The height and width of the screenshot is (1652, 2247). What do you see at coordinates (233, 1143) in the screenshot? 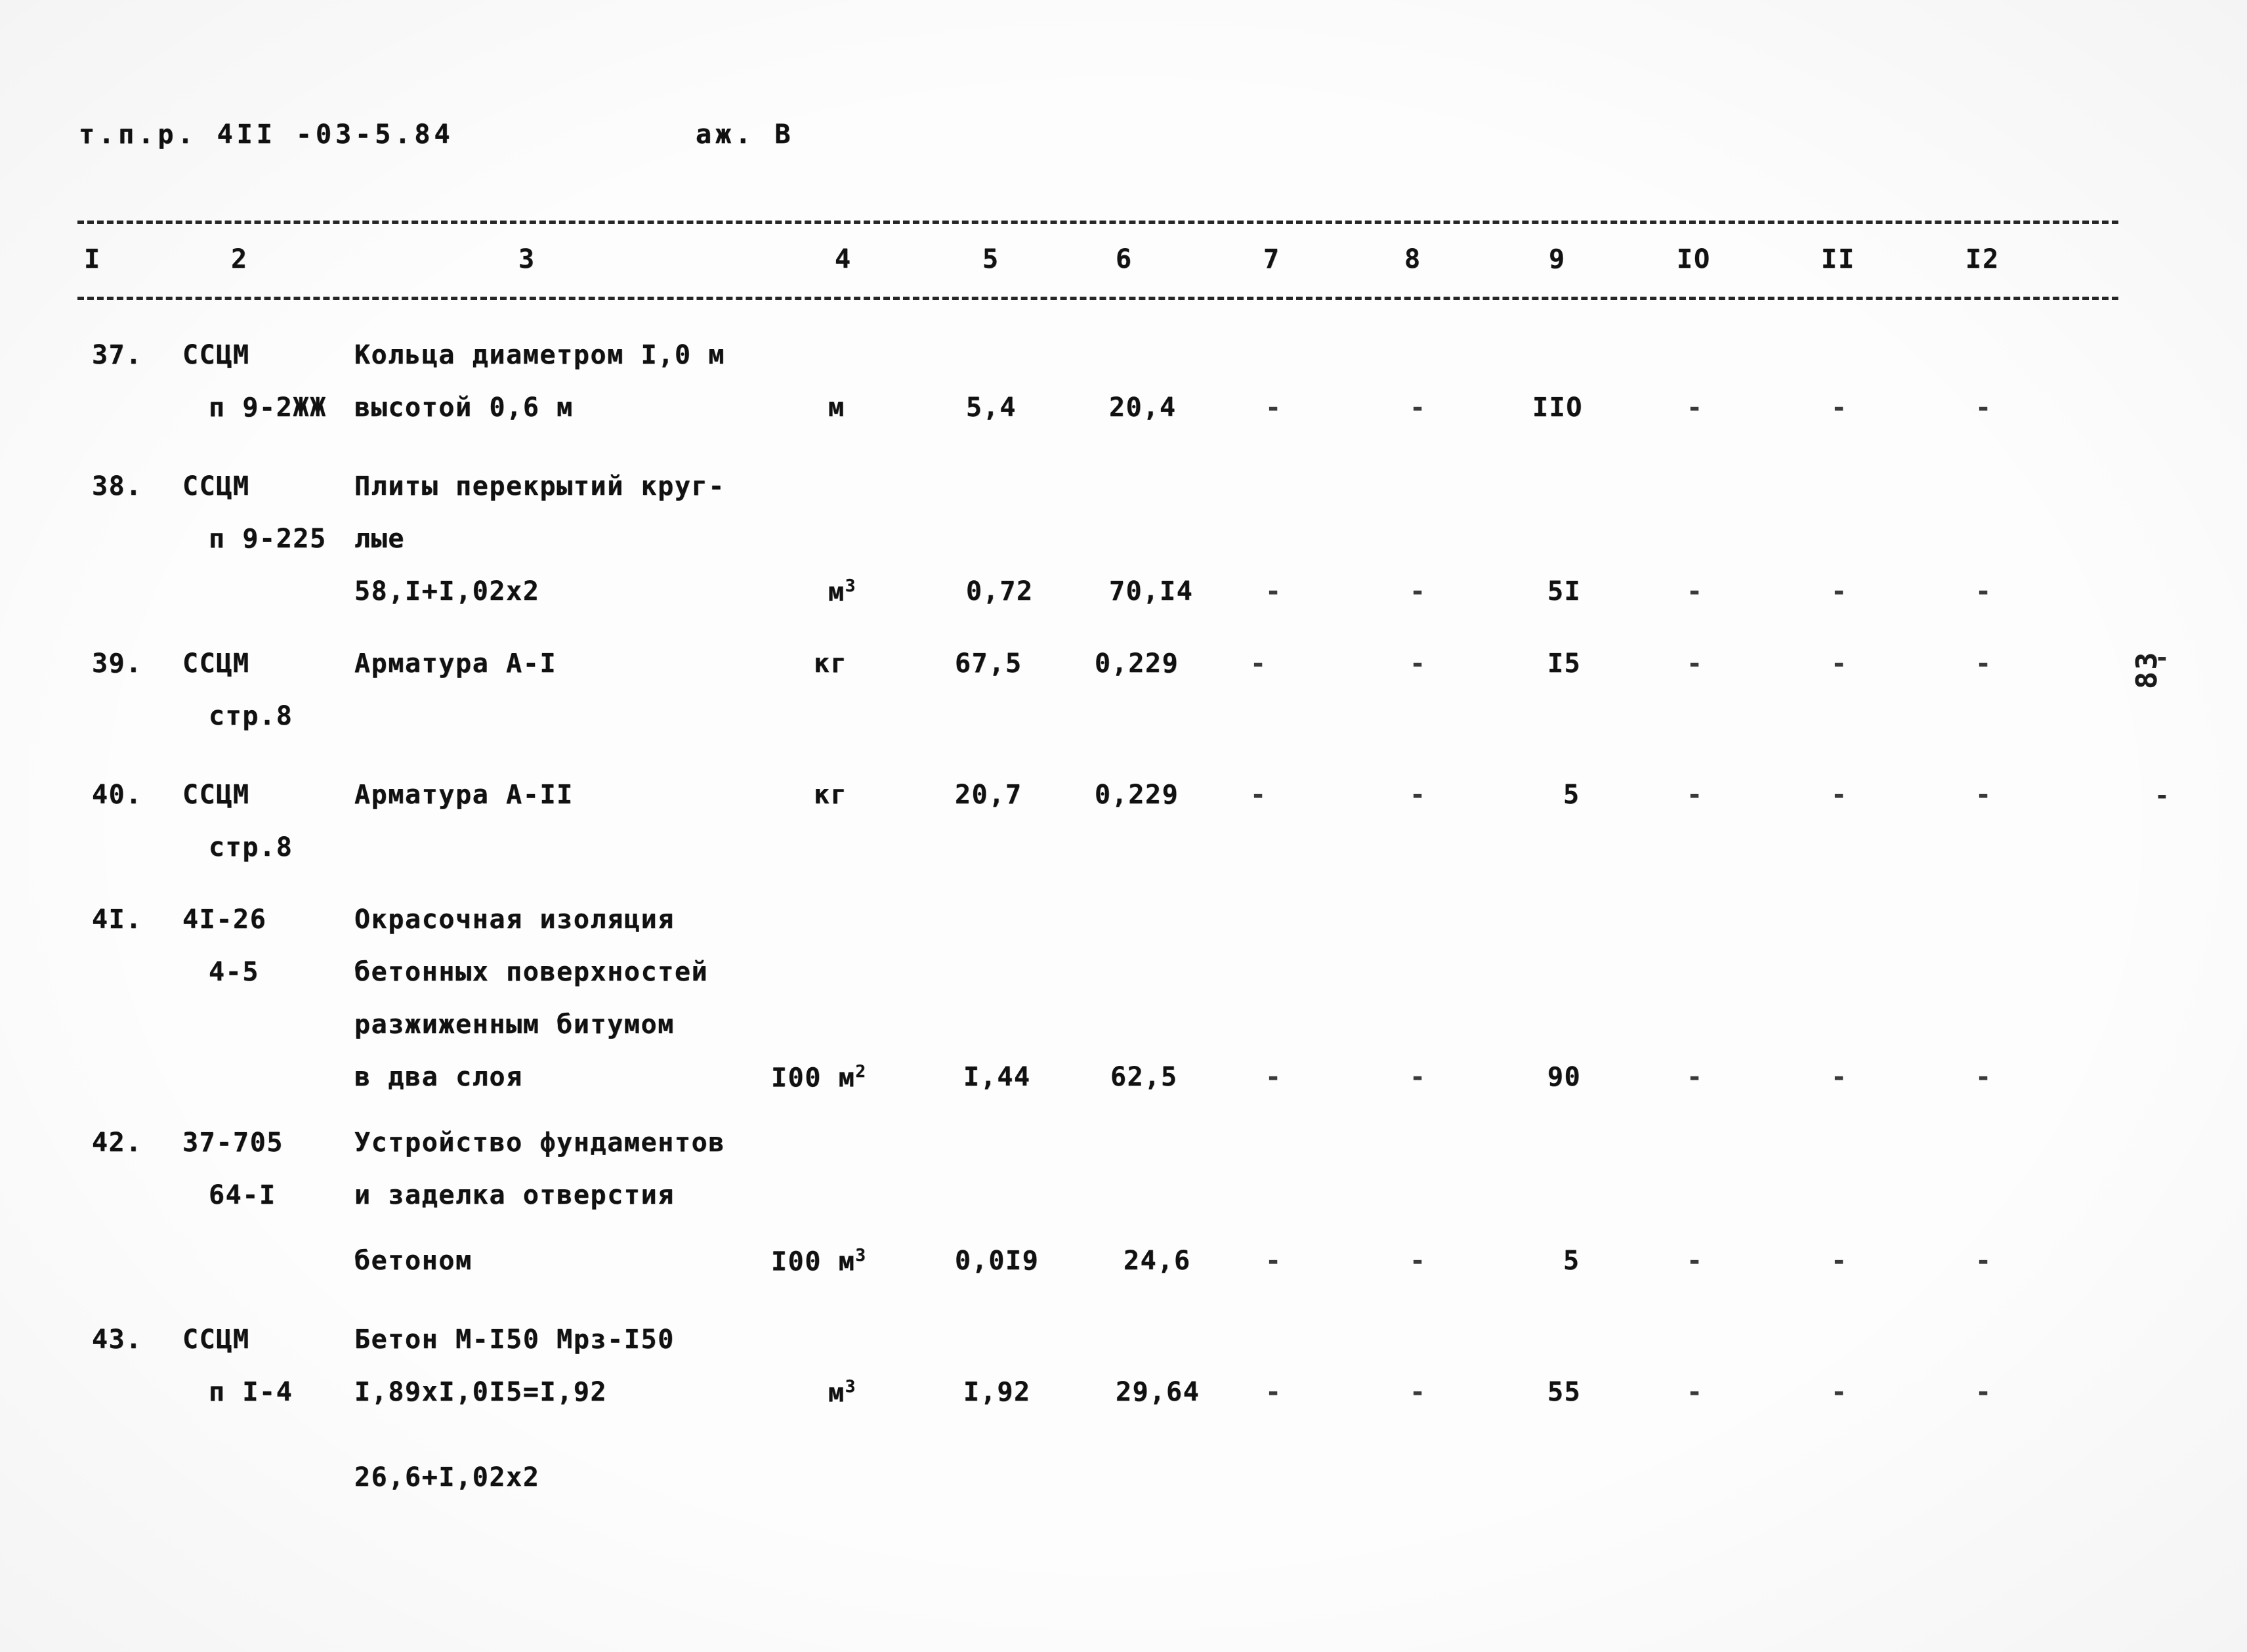
I see `row-code-line-1: 37-705` at bounding box center [233, 1143].